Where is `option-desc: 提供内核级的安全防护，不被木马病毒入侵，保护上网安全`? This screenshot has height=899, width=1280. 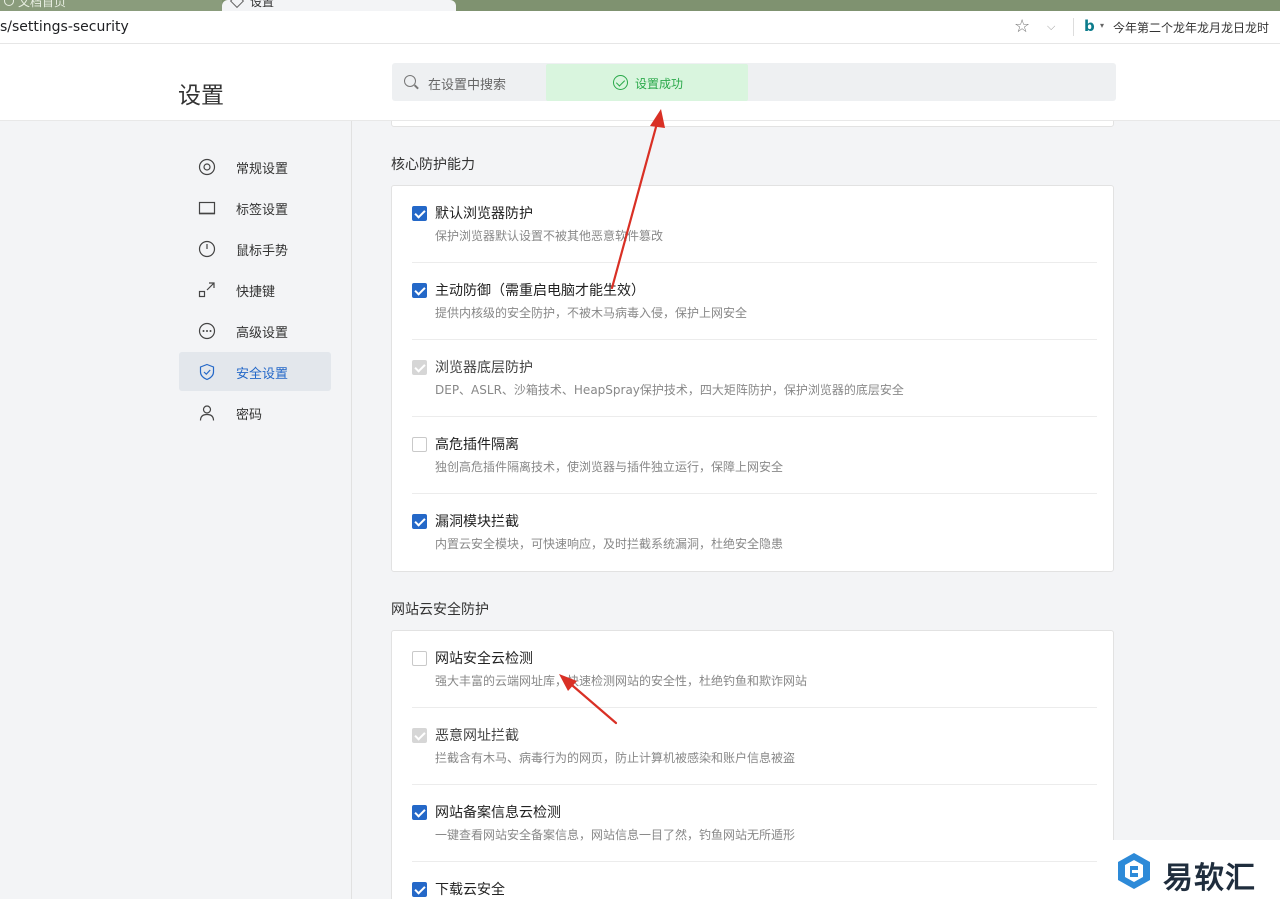 option-desc: 提供内核级的安全防护，不被木马病毒入侵，保护上网安全 is located at coordinates (591, 313).